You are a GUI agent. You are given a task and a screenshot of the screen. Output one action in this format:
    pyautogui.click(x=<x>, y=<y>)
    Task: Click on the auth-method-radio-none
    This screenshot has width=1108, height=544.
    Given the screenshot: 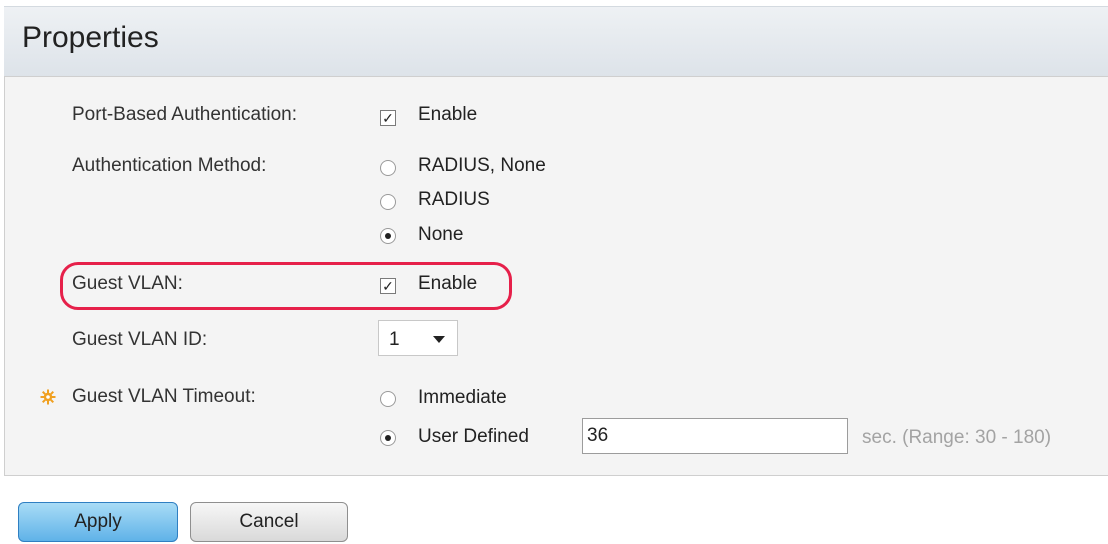 What is the action you would take?
    pyautogui.click(x=388, y=236)
    